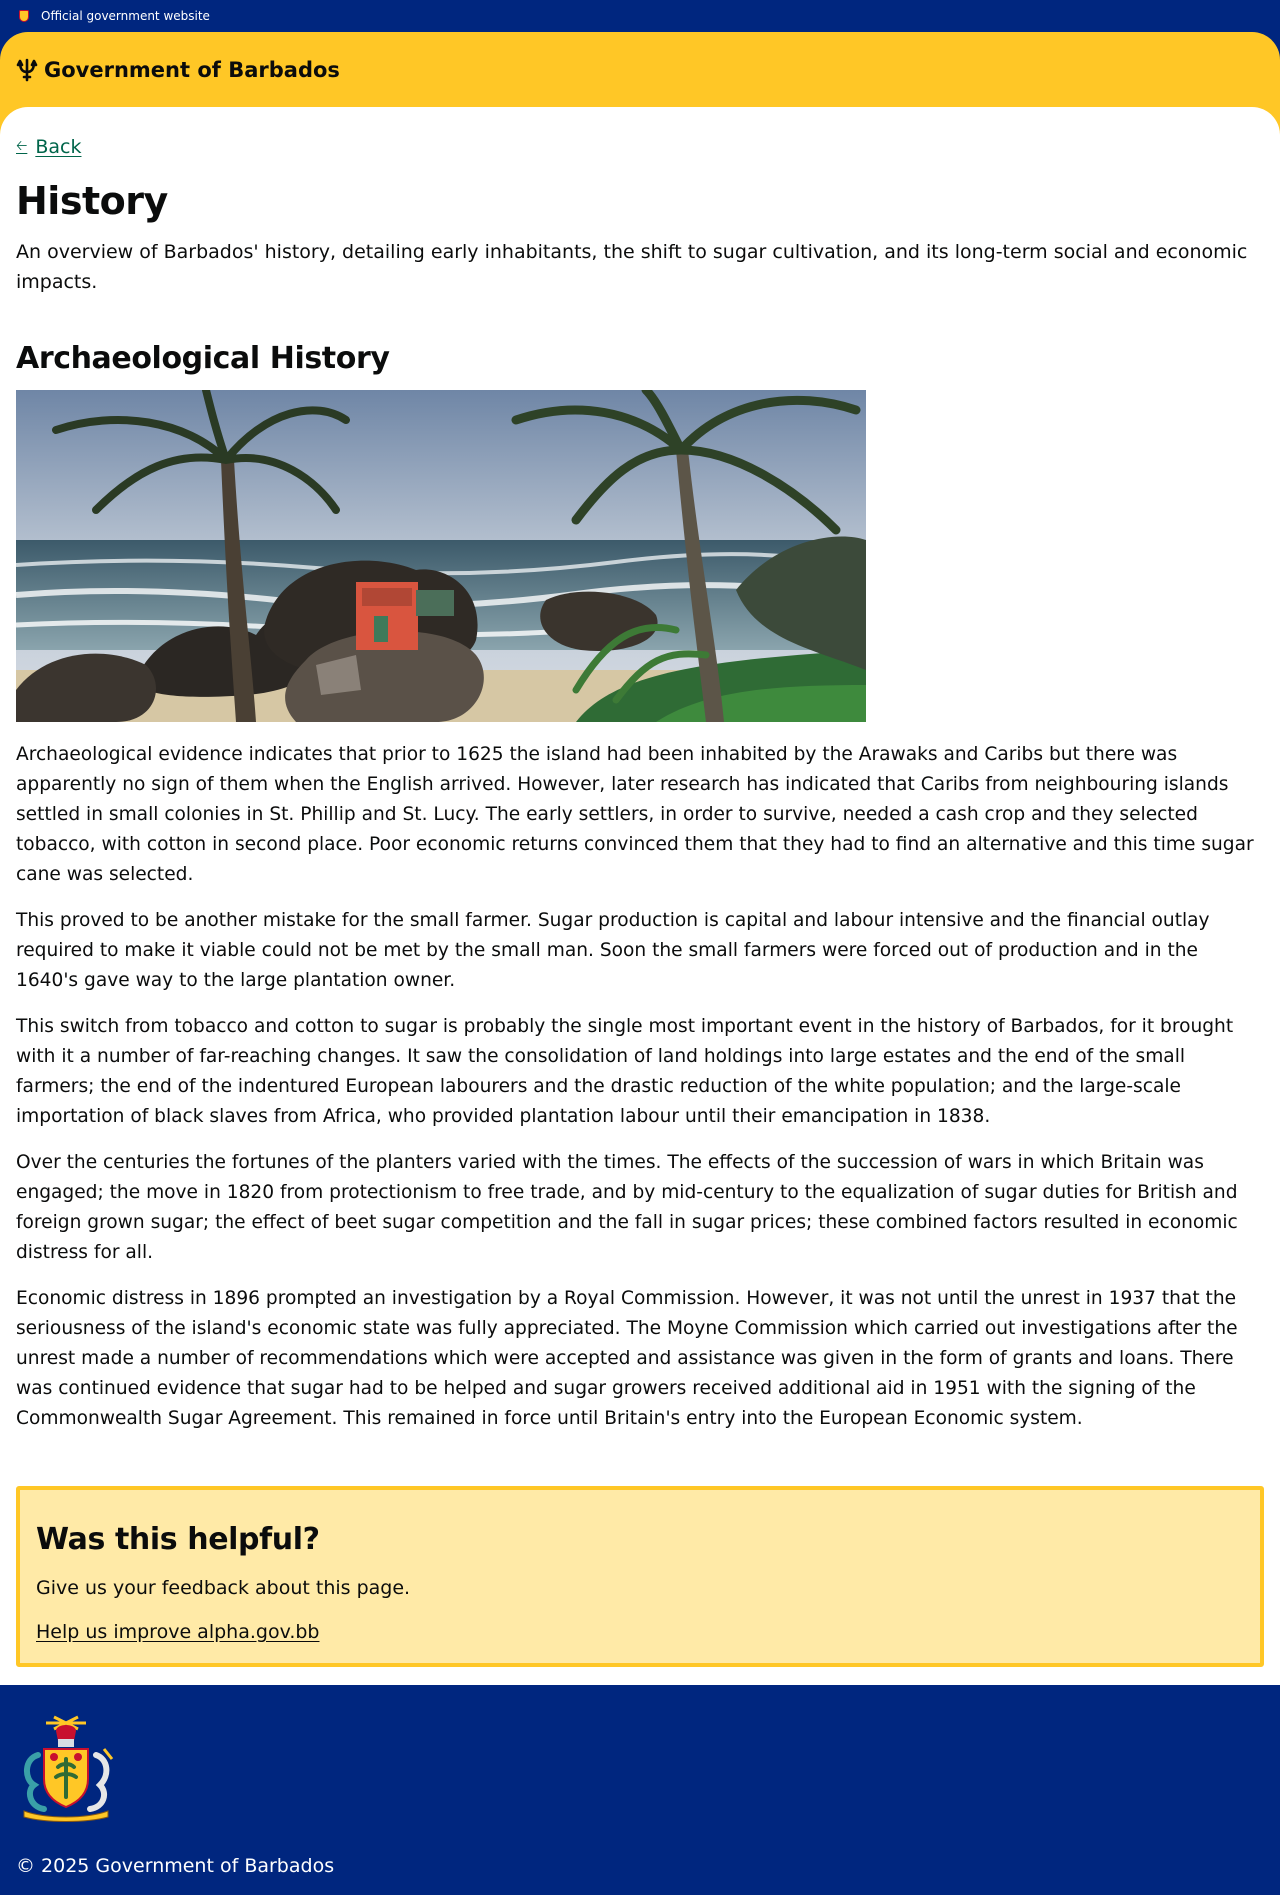  I want to click on site-title: Government of Barbados, so click(192, 69).